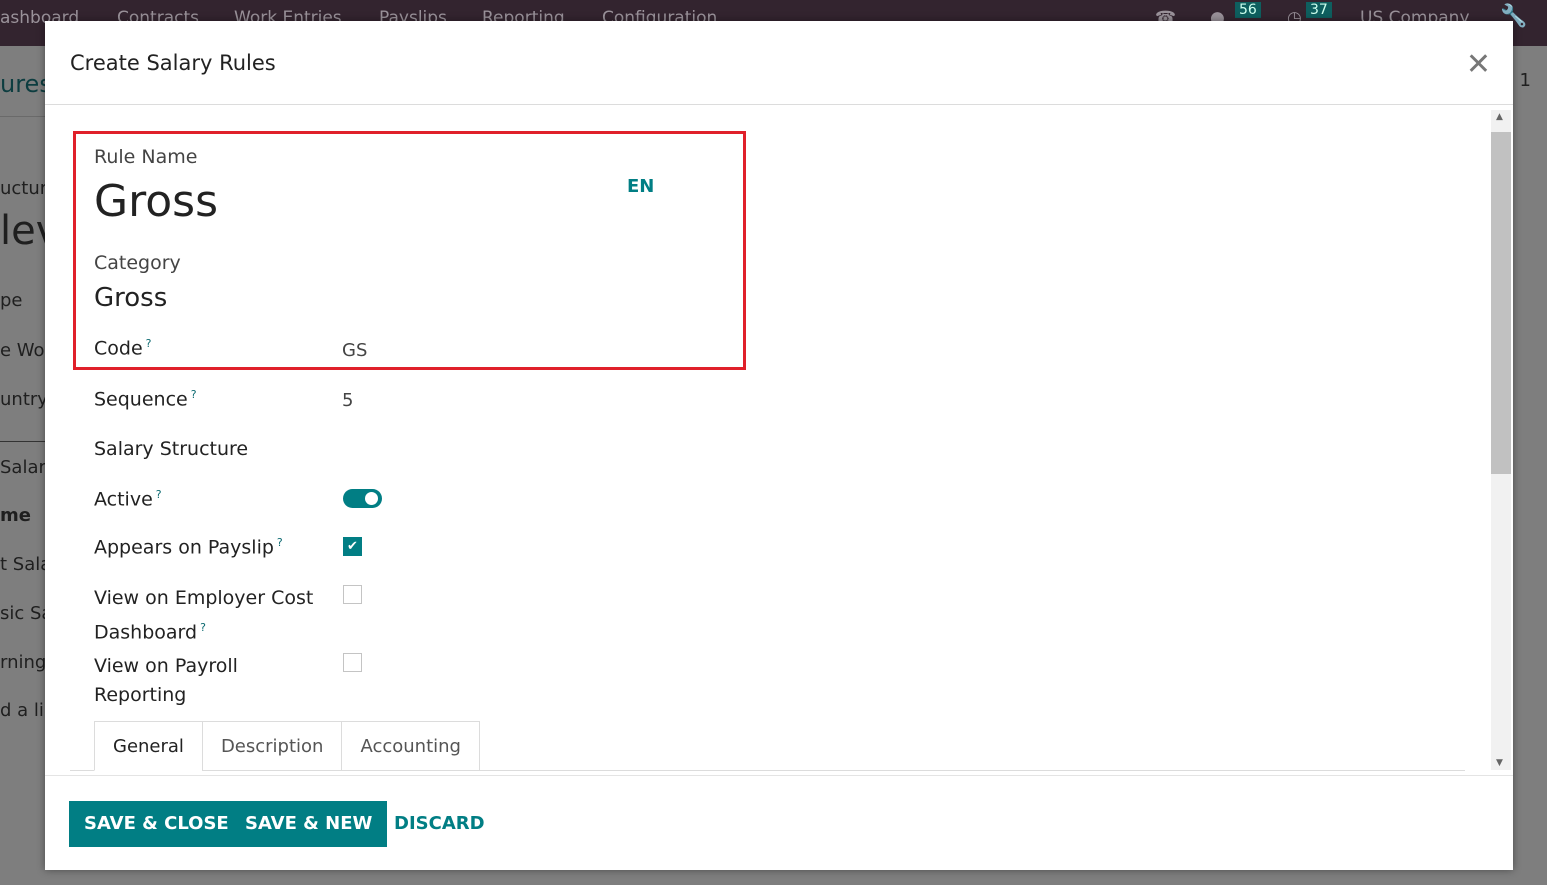 The width and height of the screenshot is (1547, 885). What do you see at coordinates (204, 615) in the screenshot?
I see `employer-cost-label: View on Employer Cost Dashboard?` at bounding box center [204, 615].